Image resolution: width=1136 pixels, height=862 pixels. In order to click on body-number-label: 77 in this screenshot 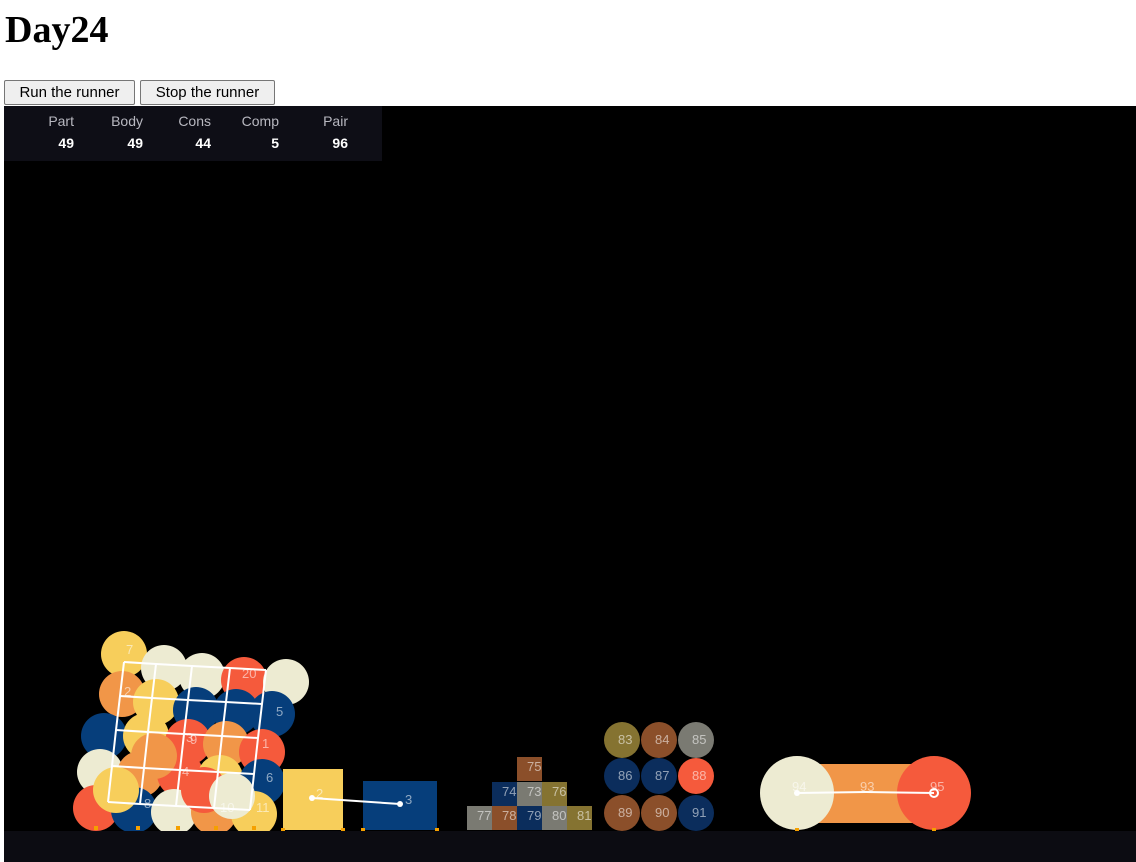, I will do `click(484, 815)`.